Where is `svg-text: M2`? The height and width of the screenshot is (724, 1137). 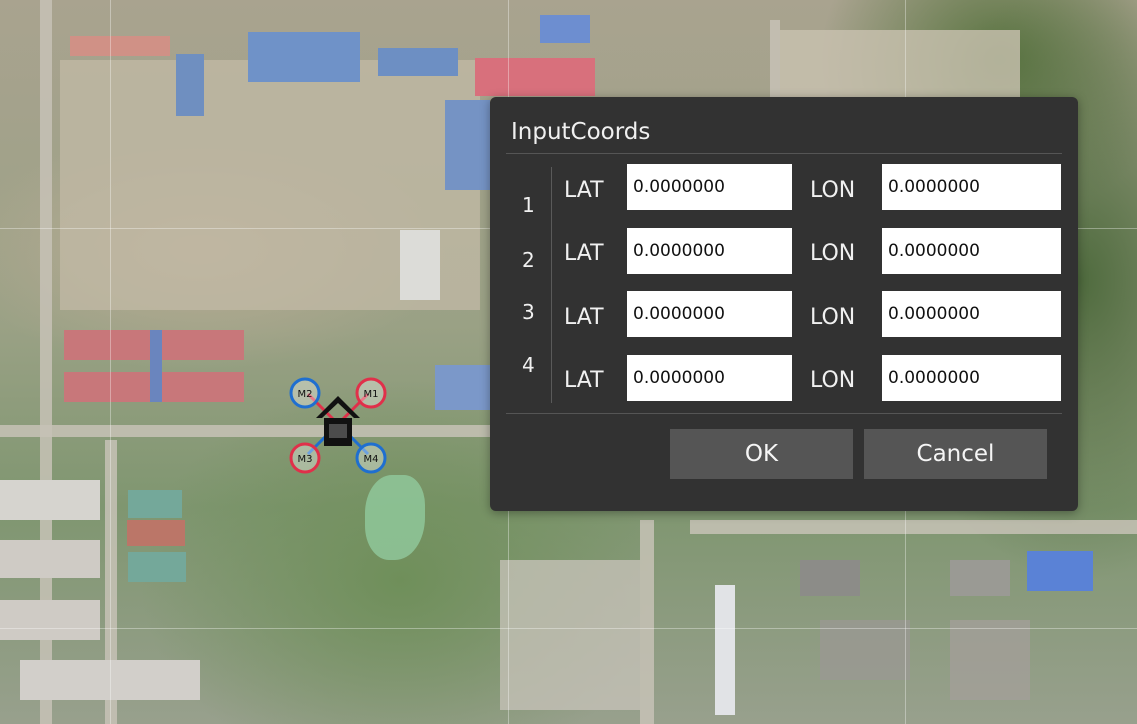
svg-text: M2 is located at coordinates (305, 394).